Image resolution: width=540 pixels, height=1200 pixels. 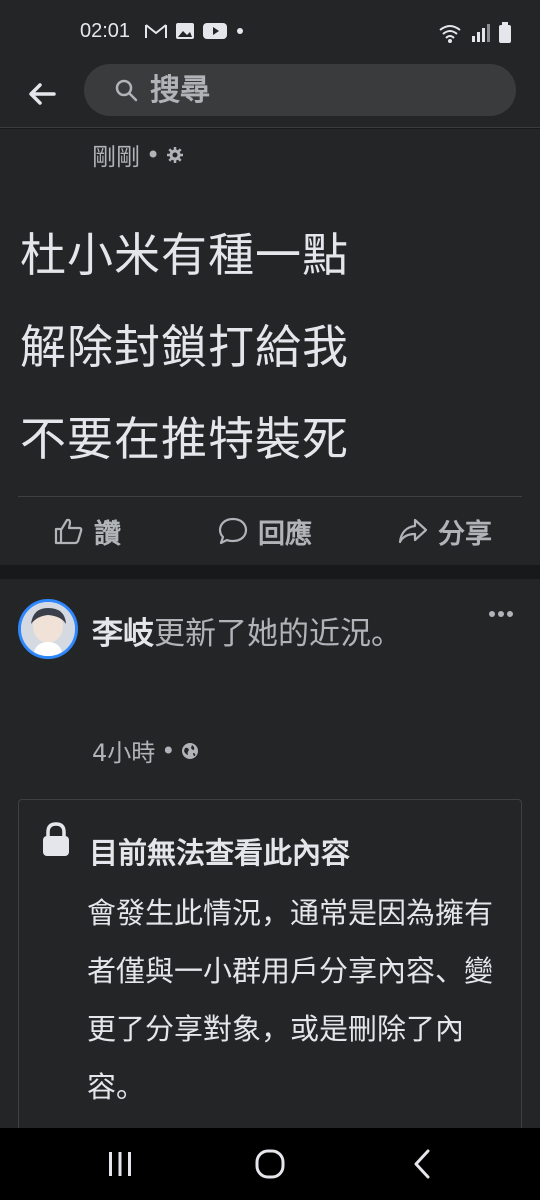 I want to click on post-action-text: 更新了她的近況。, so click(x=278, y=634).